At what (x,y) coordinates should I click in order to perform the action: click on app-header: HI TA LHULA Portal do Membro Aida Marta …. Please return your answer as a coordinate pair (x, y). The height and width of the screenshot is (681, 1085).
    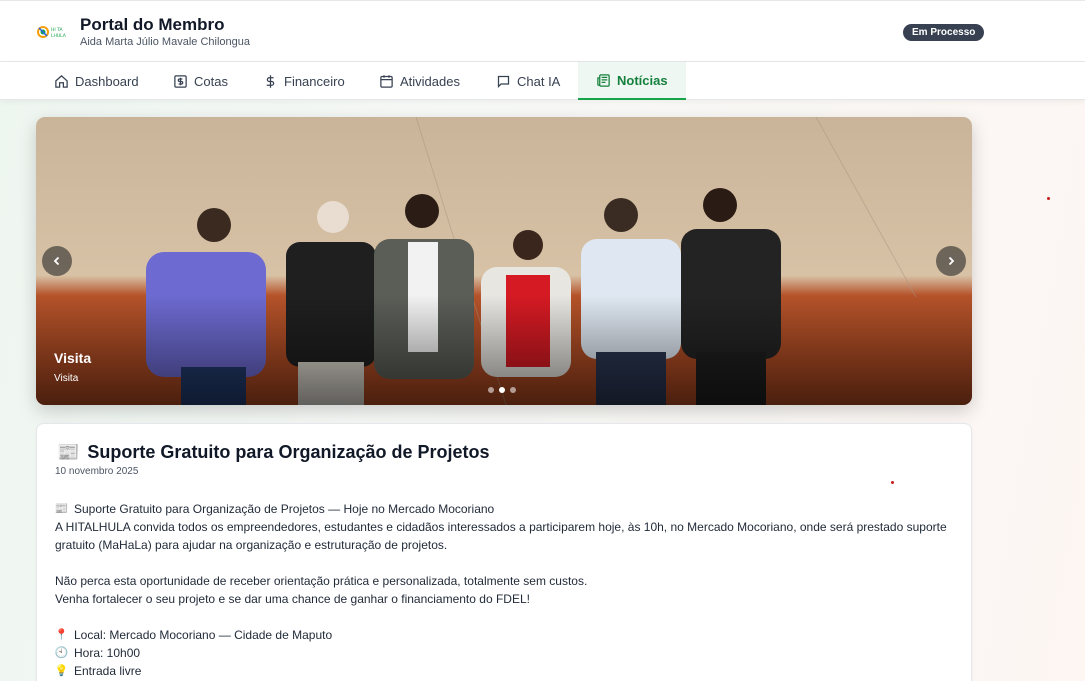
    Looking at the image, I should click on (542, 31).